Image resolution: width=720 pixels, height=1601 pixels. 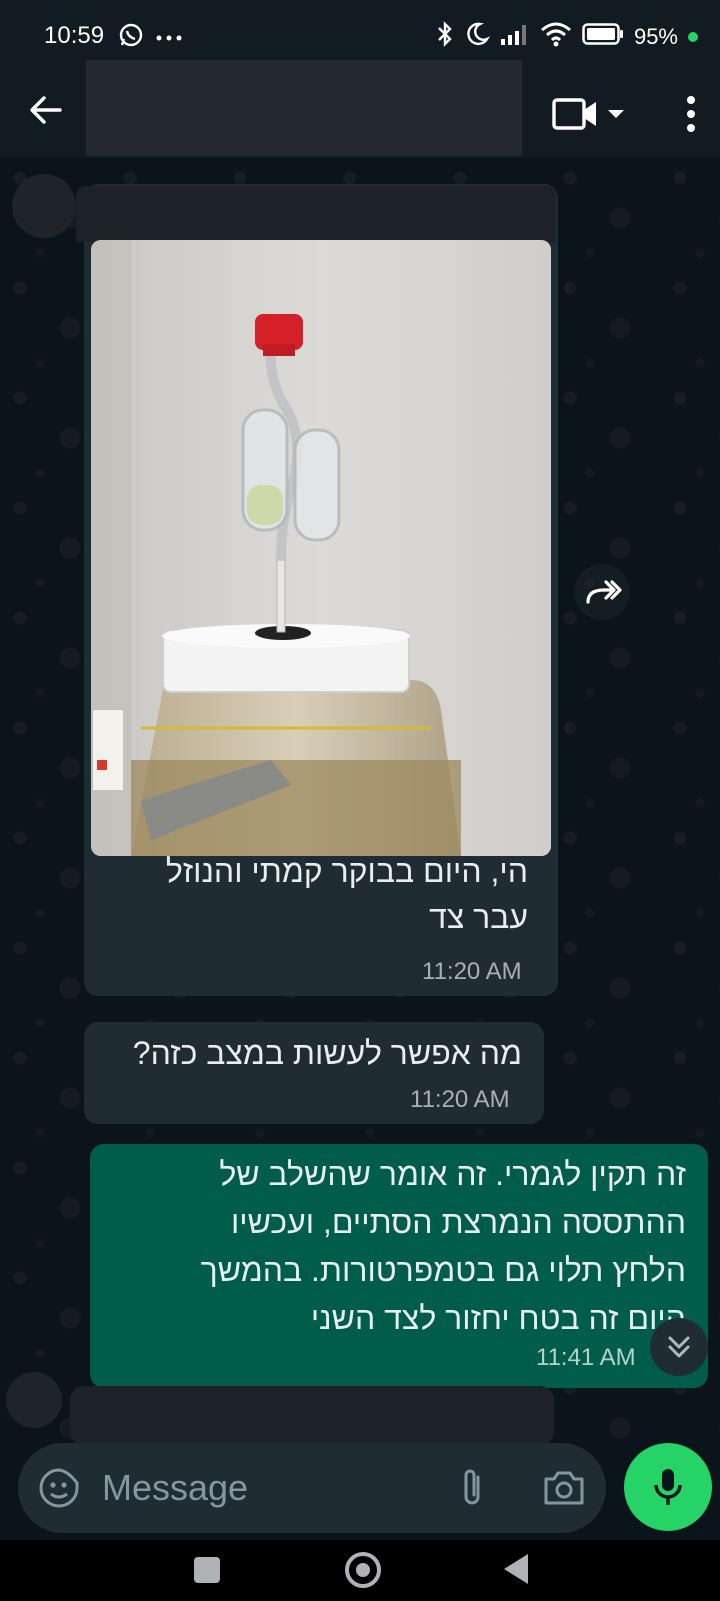 I want to click on whatsapp-icon, so click(x=131, y=37).